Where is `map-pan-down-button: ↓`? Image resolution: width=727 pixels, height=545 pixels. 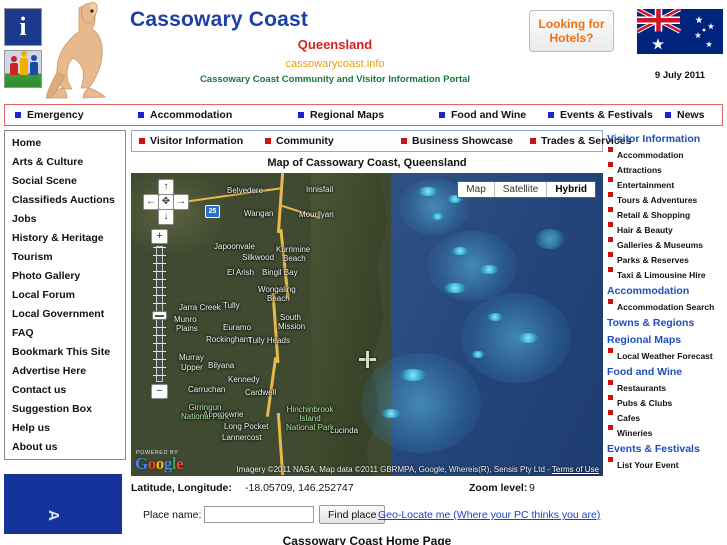 map-pan-down-button: ↓ is located at coordinates (166, 217).